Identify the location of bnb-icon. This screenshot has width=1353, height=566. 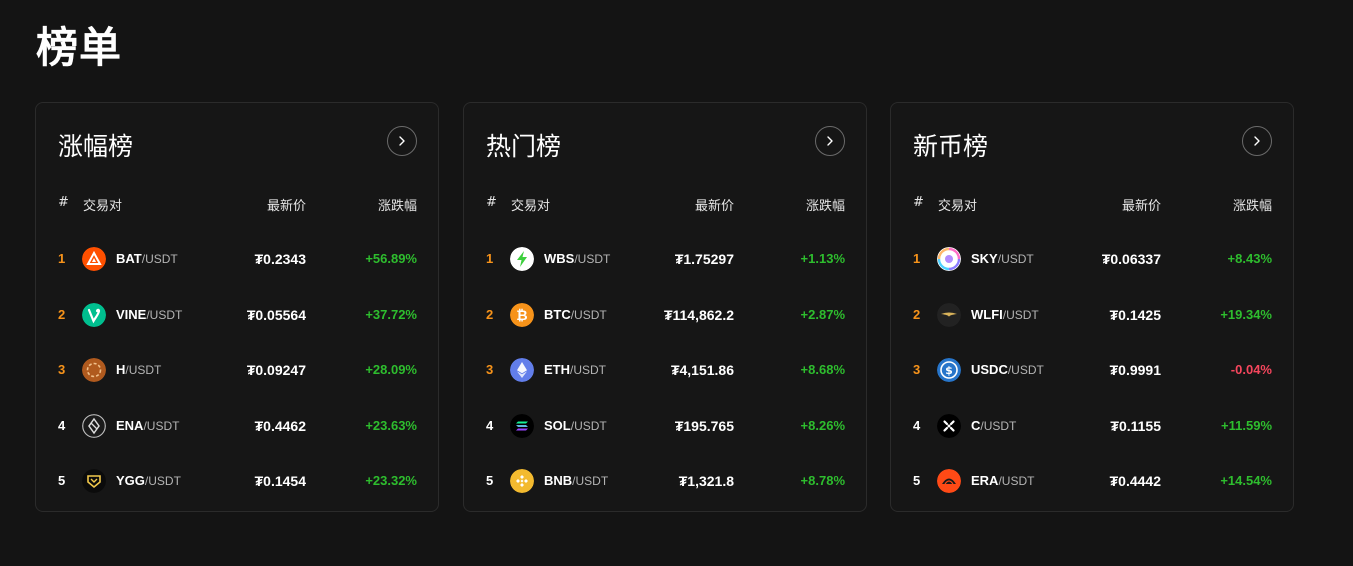
(522, 481).